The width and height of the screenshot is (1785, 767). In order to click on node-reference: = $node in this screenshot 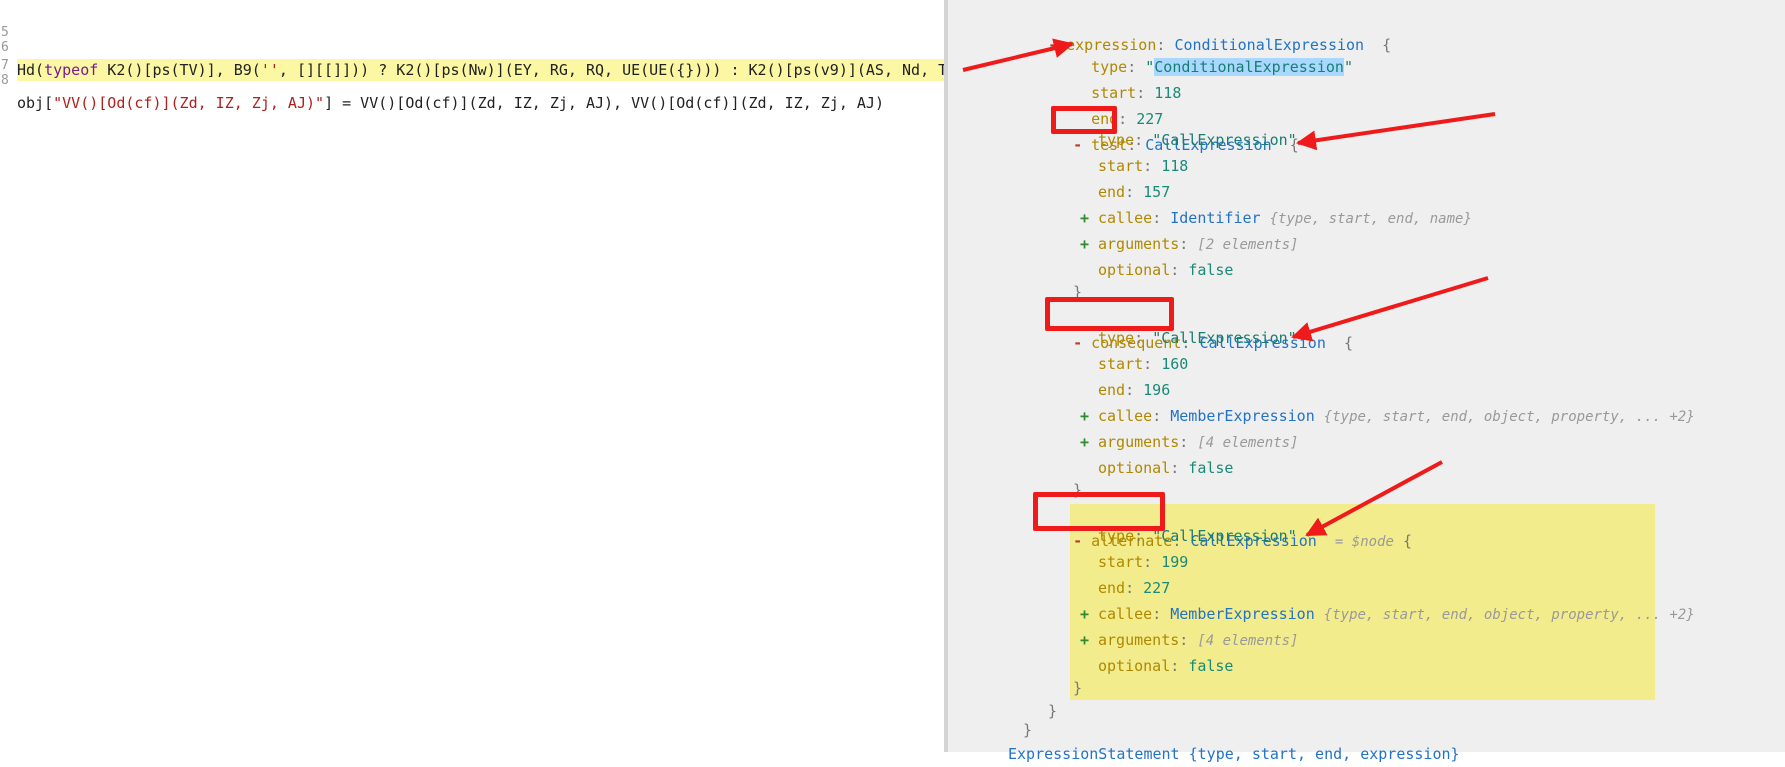, I will do `click(1364, 542)`.